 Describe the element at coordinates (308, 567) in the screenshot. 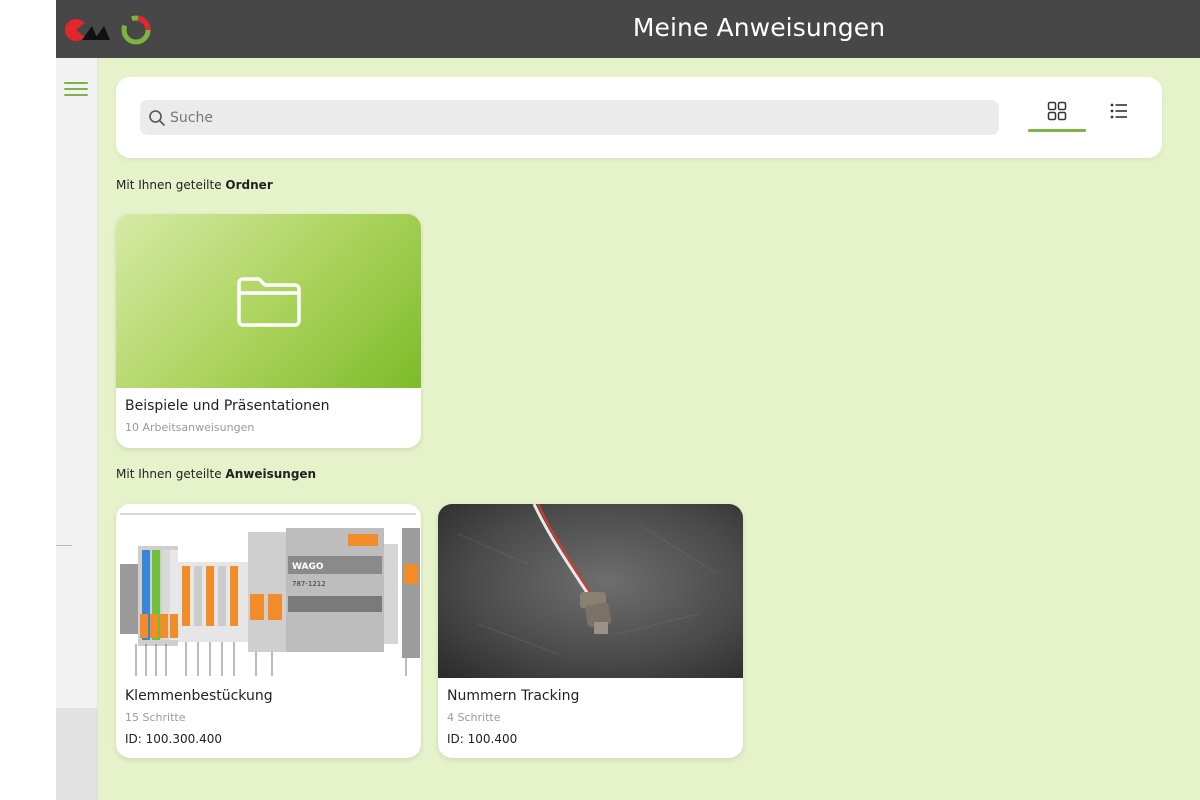

I see `svg-text: WAGO` at that location.